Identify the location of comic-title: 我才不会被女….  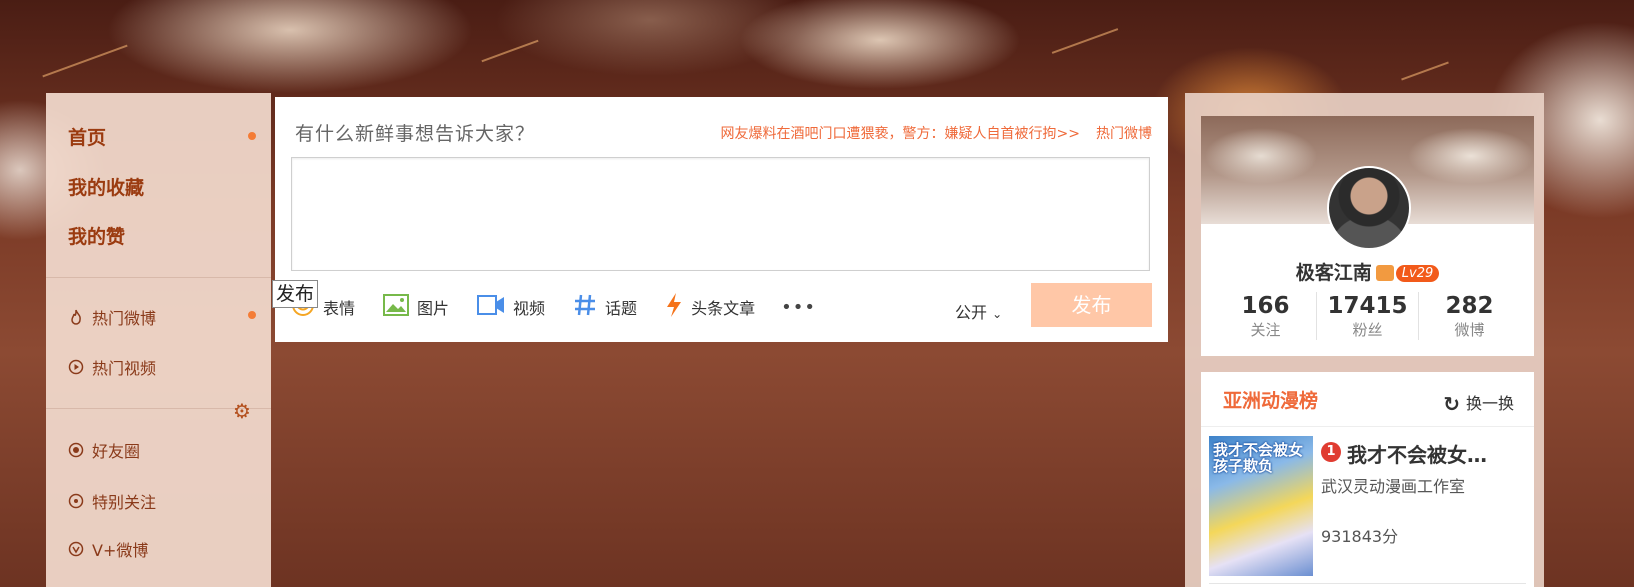
(1417, 453).